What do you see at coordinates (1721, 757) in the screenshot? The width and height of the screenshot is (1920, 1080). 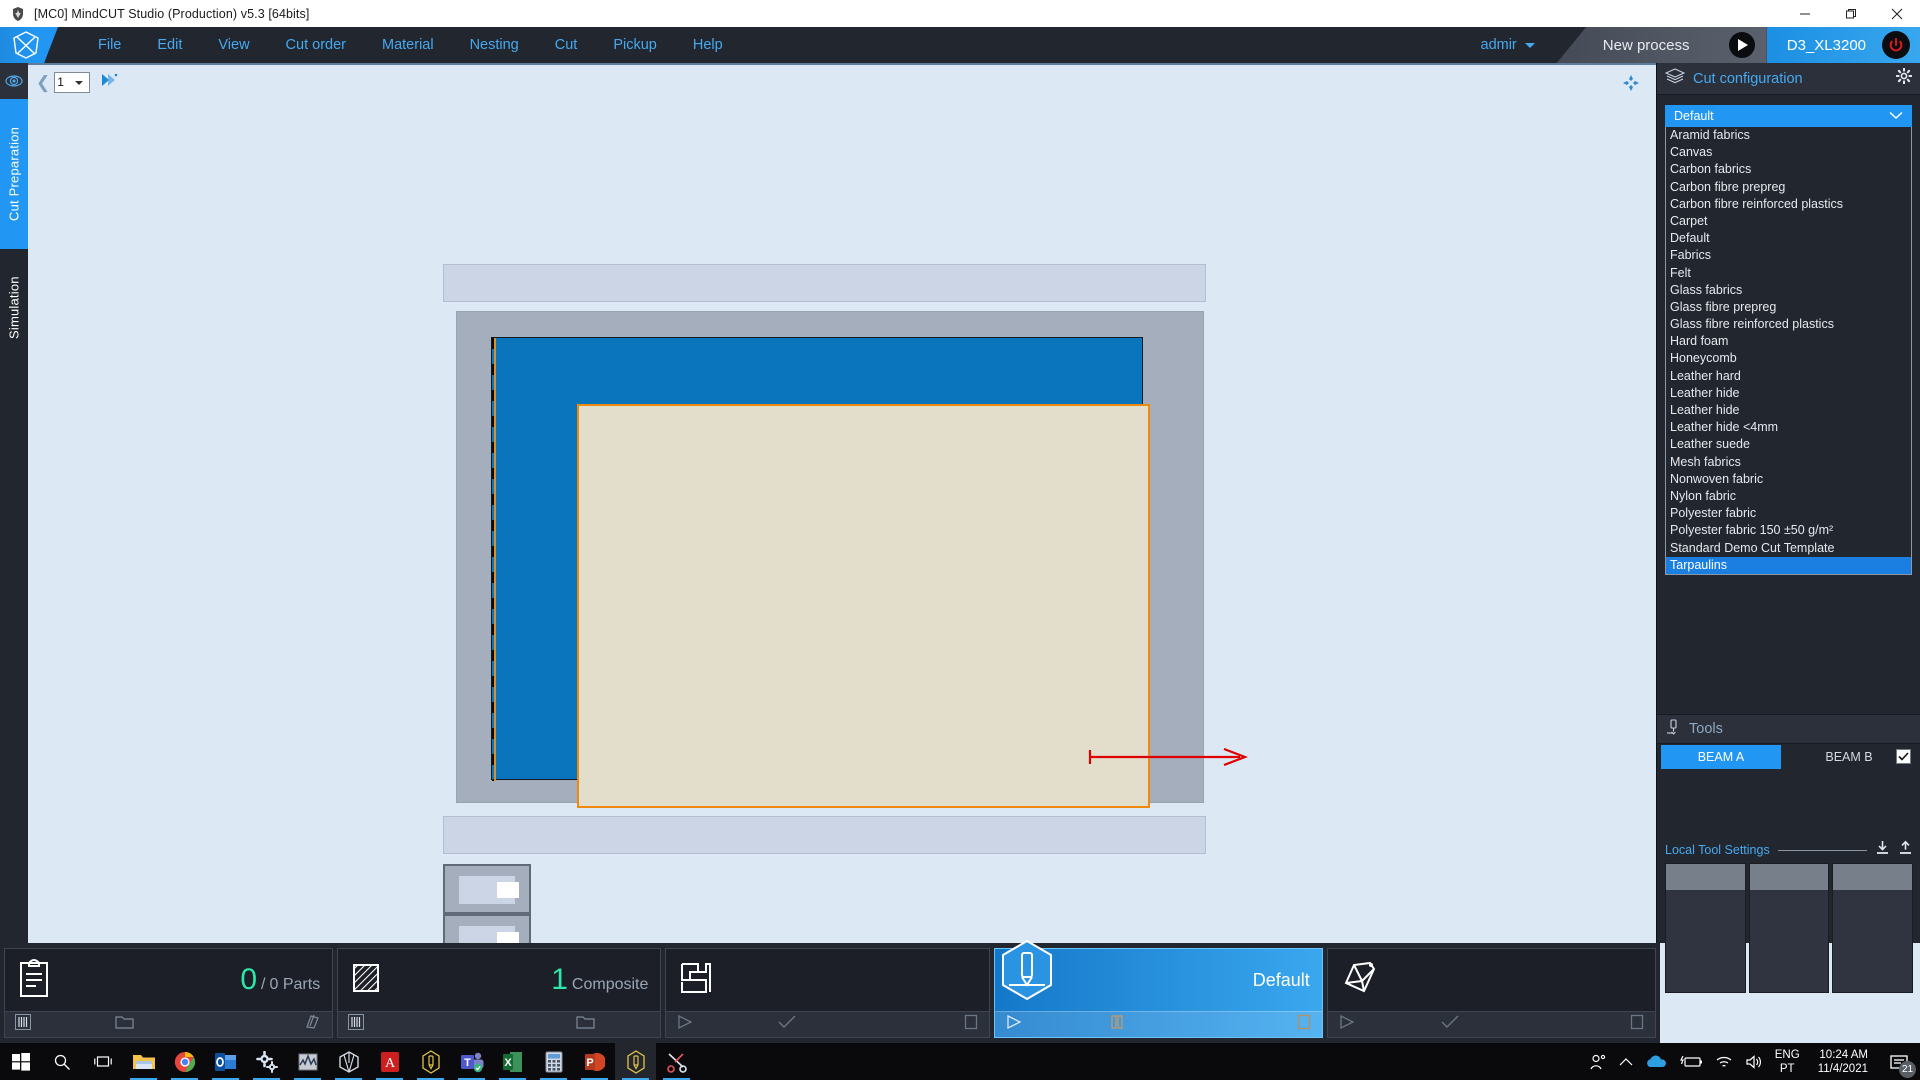 I see `tab-beam-a: BEAM A` at bounding box center [1721, 757].